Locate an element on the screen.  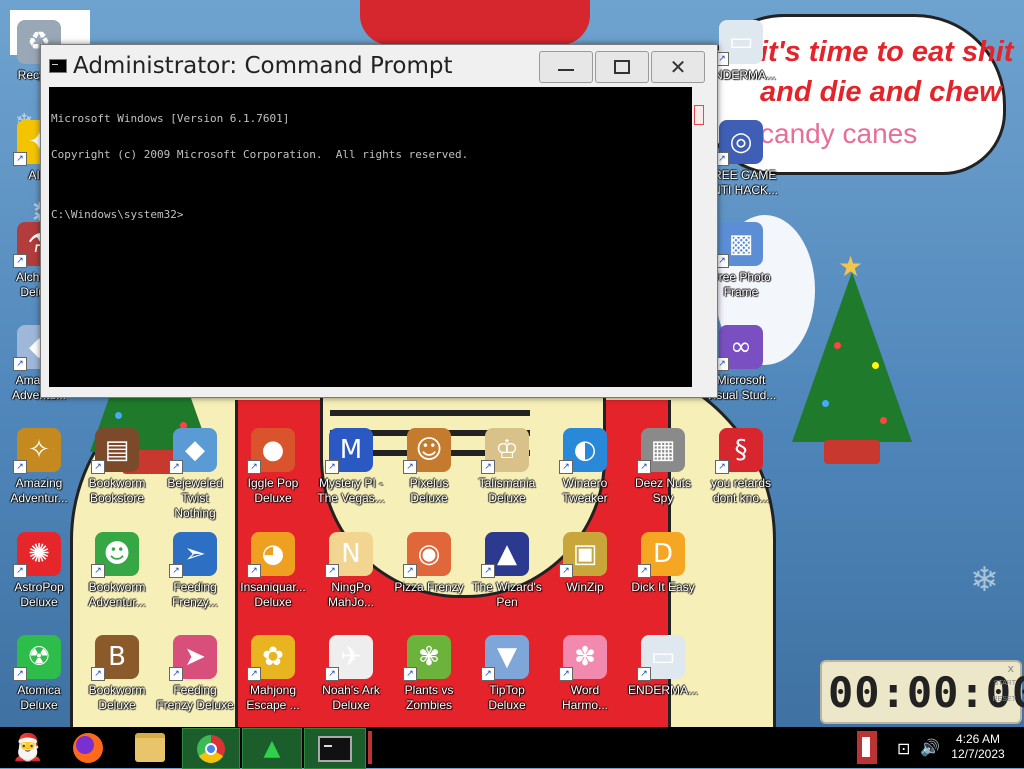
desktop-icon: ♔ ↗ Talismania Deluxe is located at coordinates (507, 467).